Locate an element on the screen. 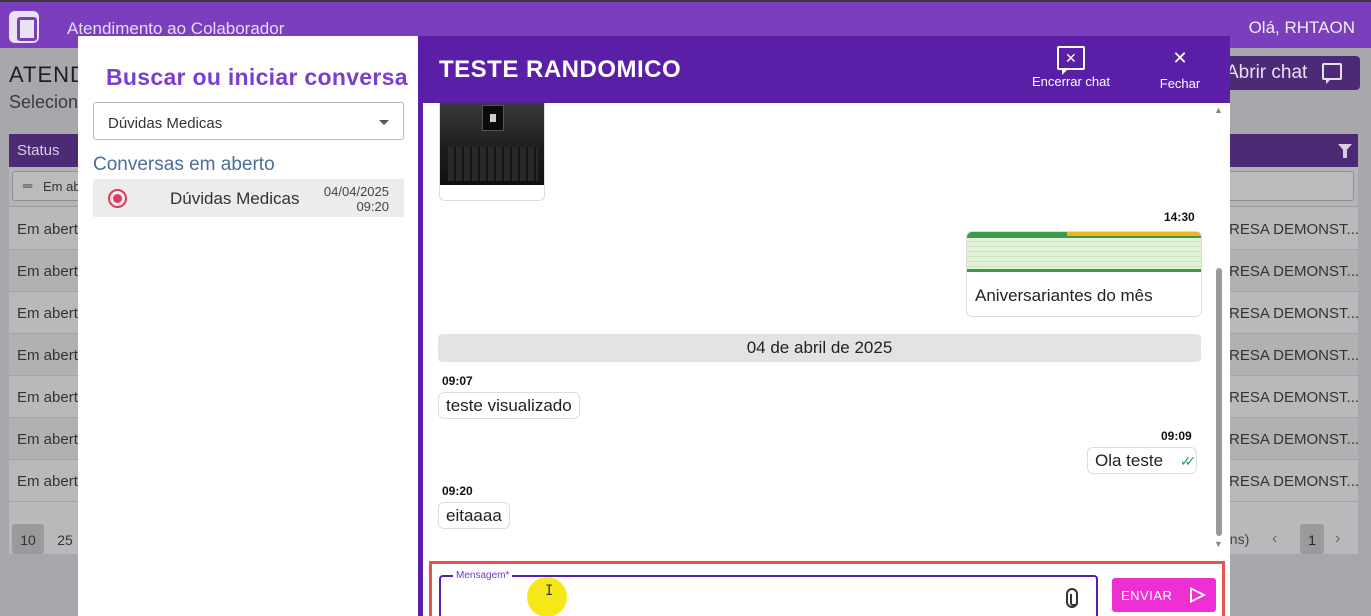 Image resolution: width=1371 pixels, height=616 pixels. incoming-message: eitaaaa is located at coordinates (474, 515).